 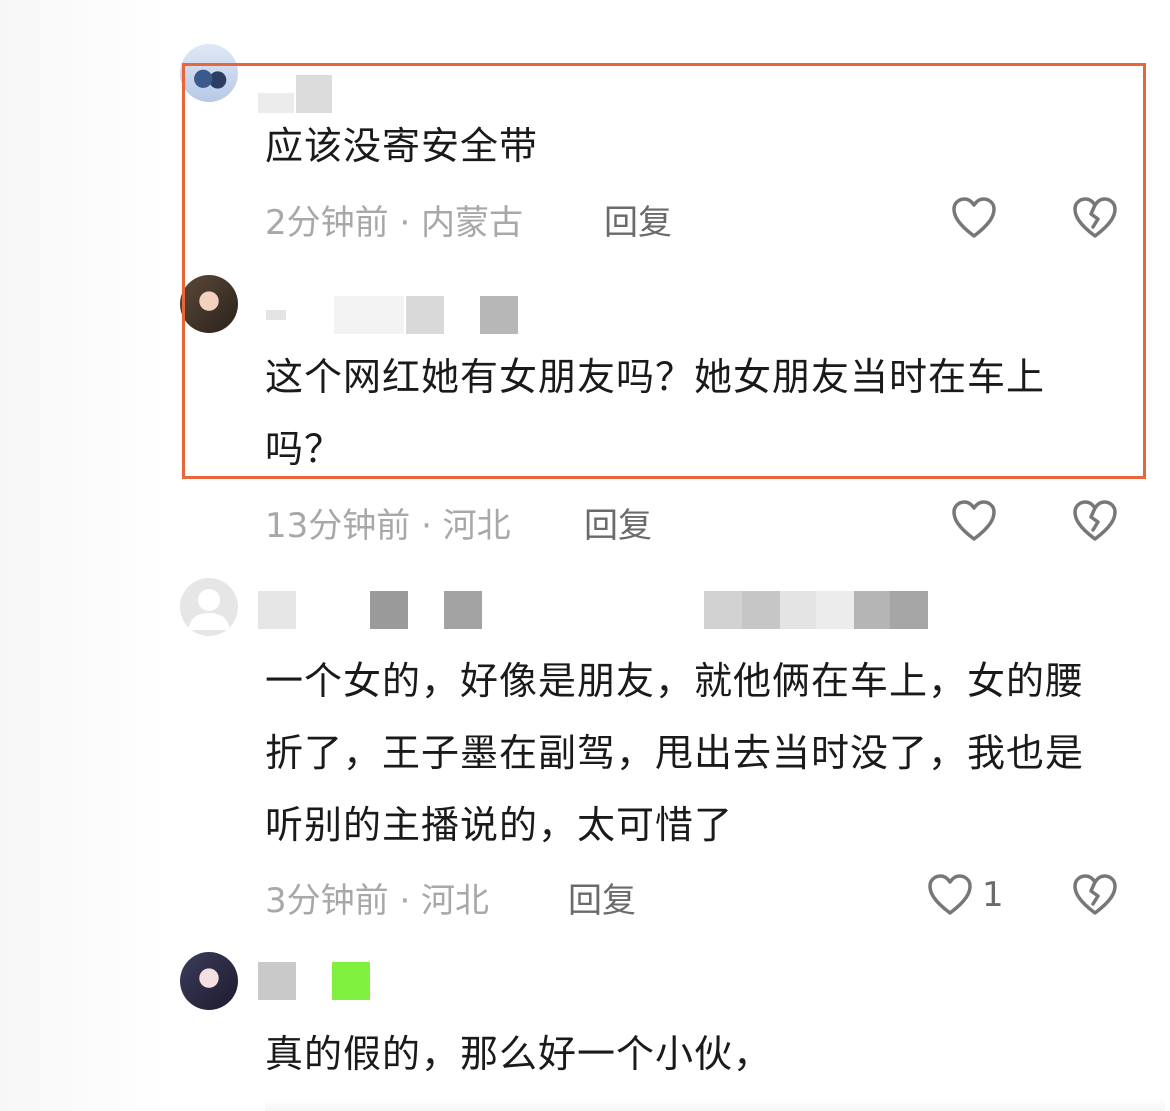 I want to click on comment-meta: 13分钟前 · 河北, so click(x=388, y=526).